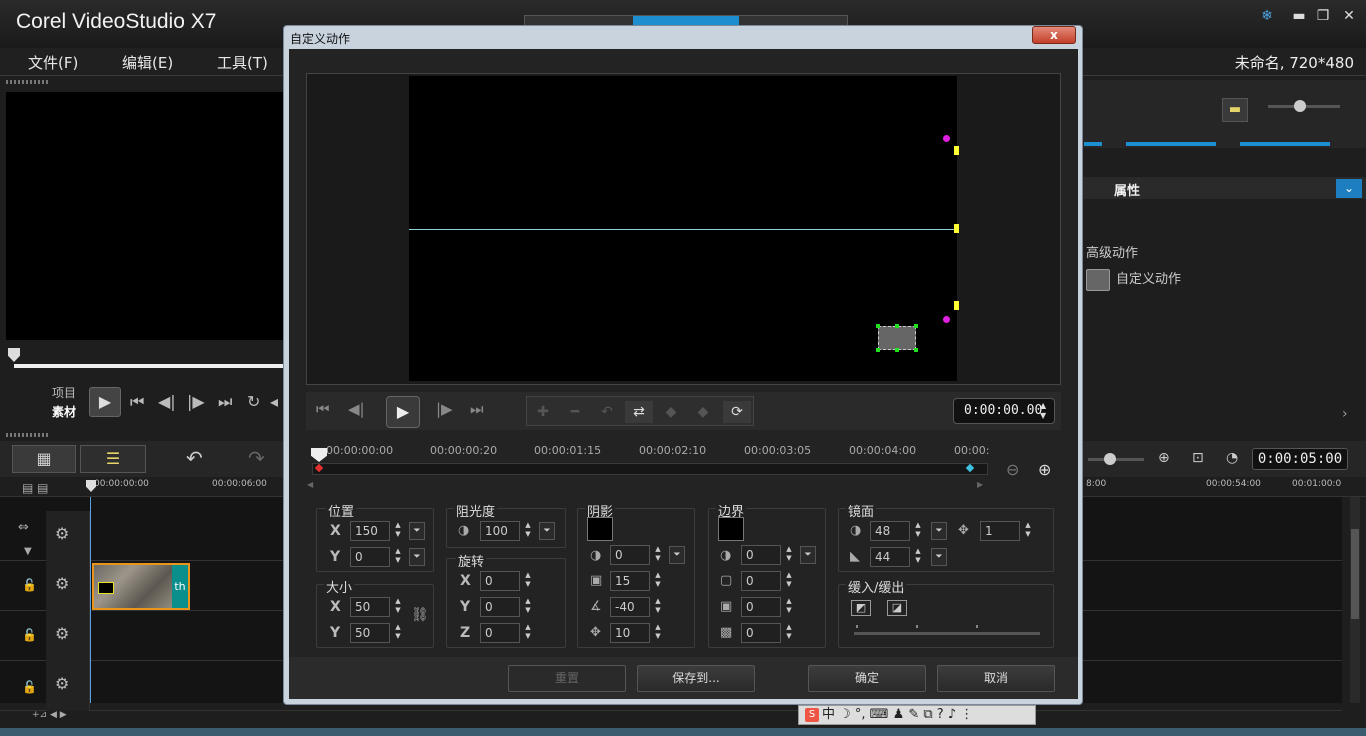  What do you see at coordinates (113, 459) in the screenshot?
I see `timeline-view-button: ☰` at bounding box center [113, 459].